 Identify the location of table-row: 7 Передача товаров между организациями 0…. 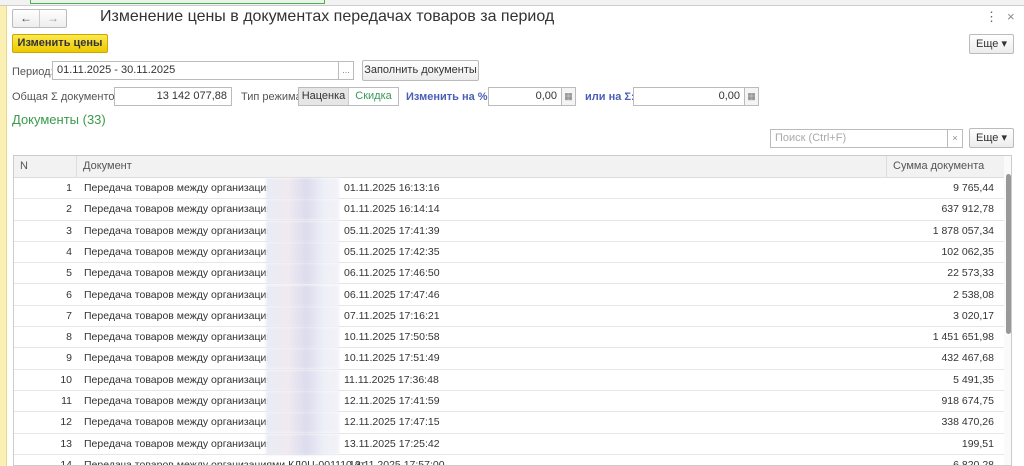
(509, 316).